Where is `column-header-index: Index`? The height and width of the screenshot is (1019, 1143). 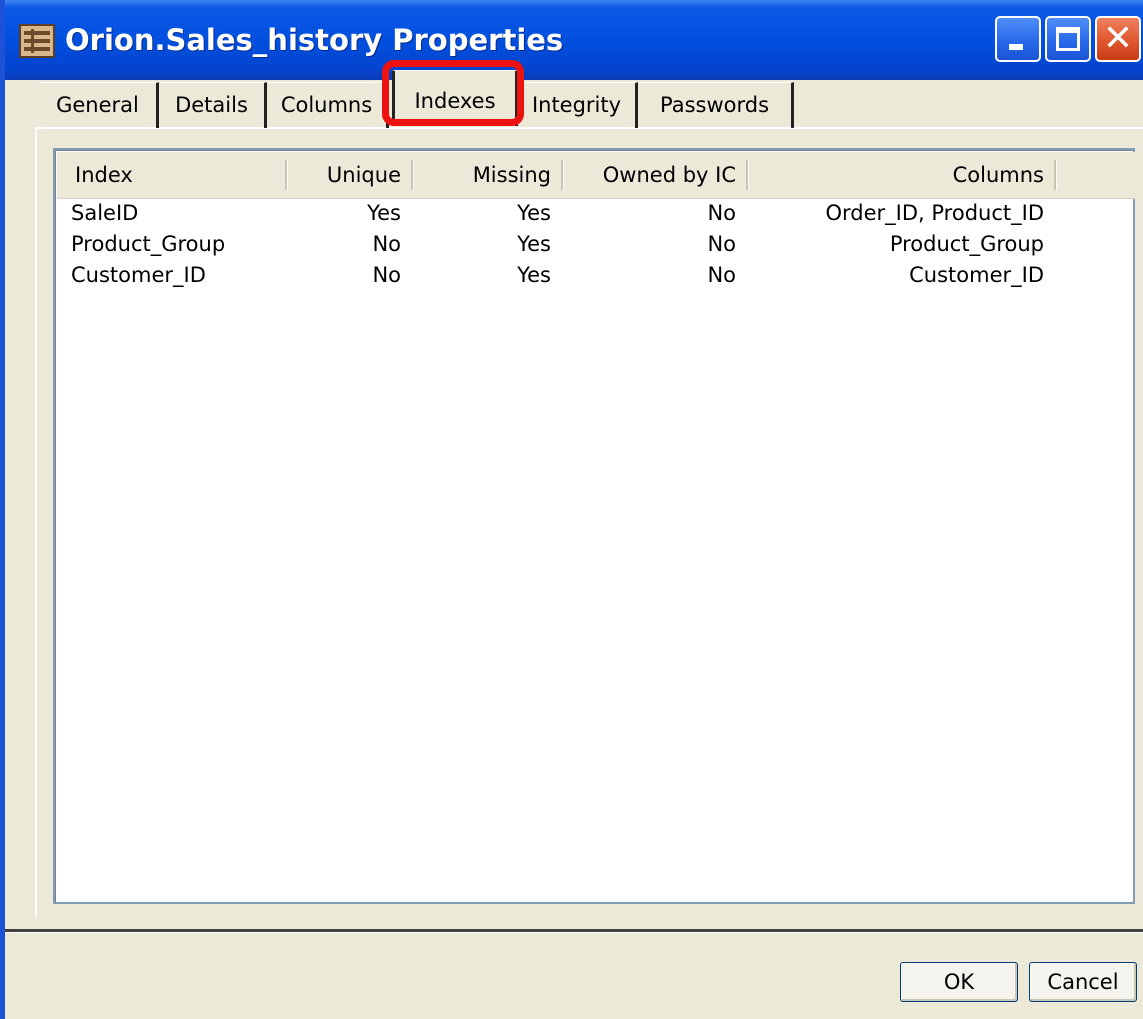 column-header-index: Index is located at coordinates (175, 175).